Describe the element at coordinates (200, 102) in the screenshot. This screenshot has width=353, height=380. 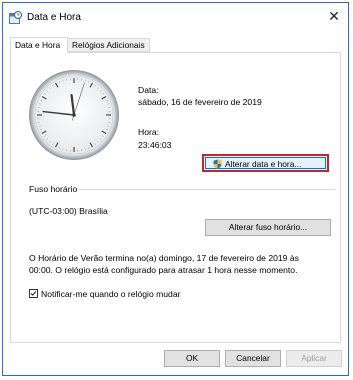
I see `date-value: sábado, 16 de fevereiro de 2019` at that location.